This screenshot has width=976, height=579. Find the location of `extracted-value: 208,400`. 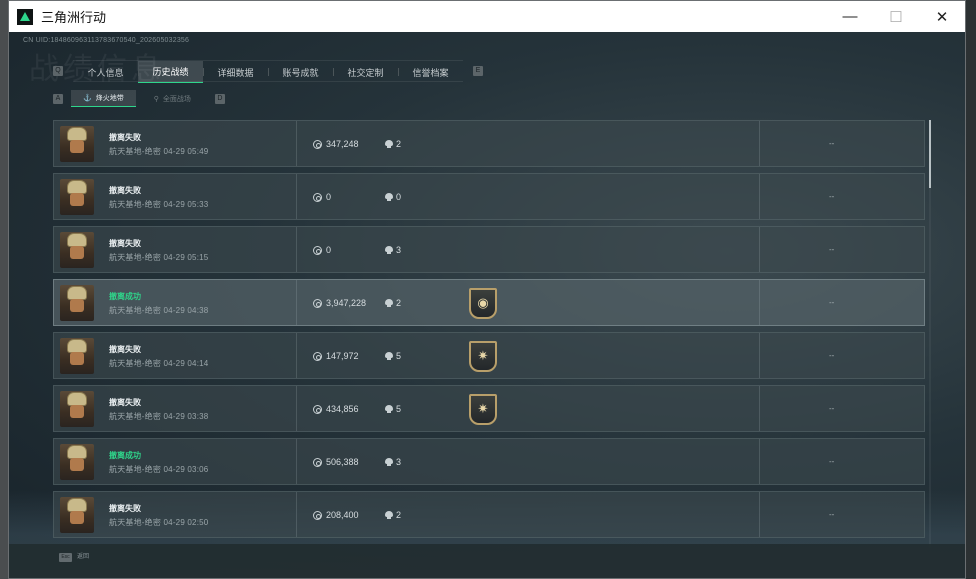

extracted-value: 208,400 is located at coordinates (342, 515).